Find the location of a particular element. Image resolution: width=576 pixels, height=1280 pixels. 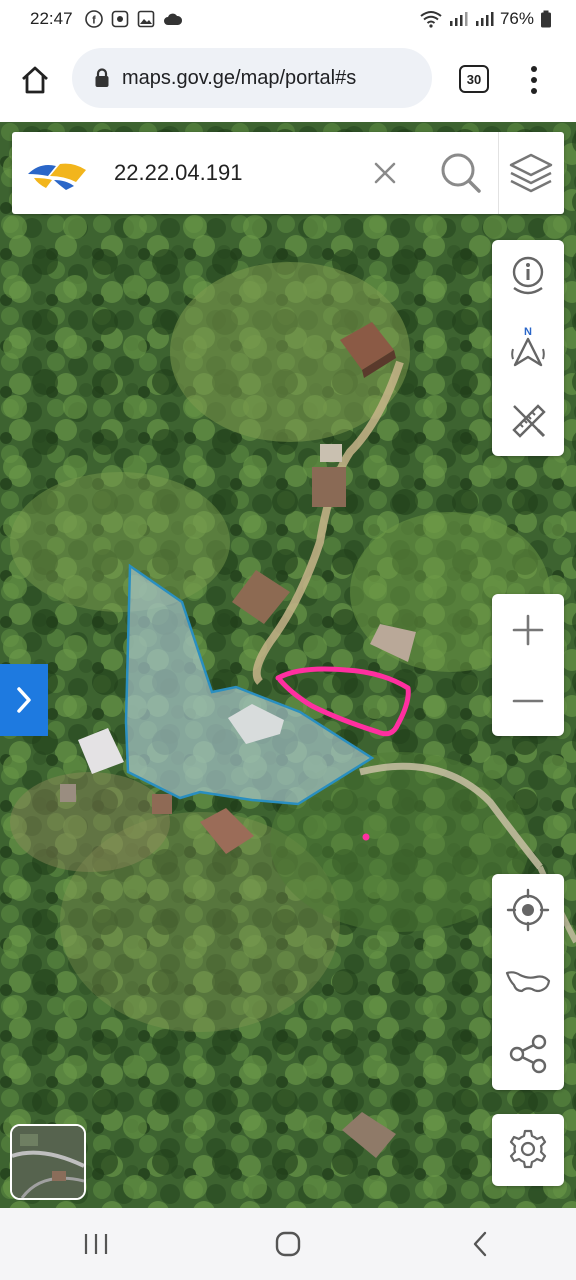

search-bar is located at coordinates (288, 173).